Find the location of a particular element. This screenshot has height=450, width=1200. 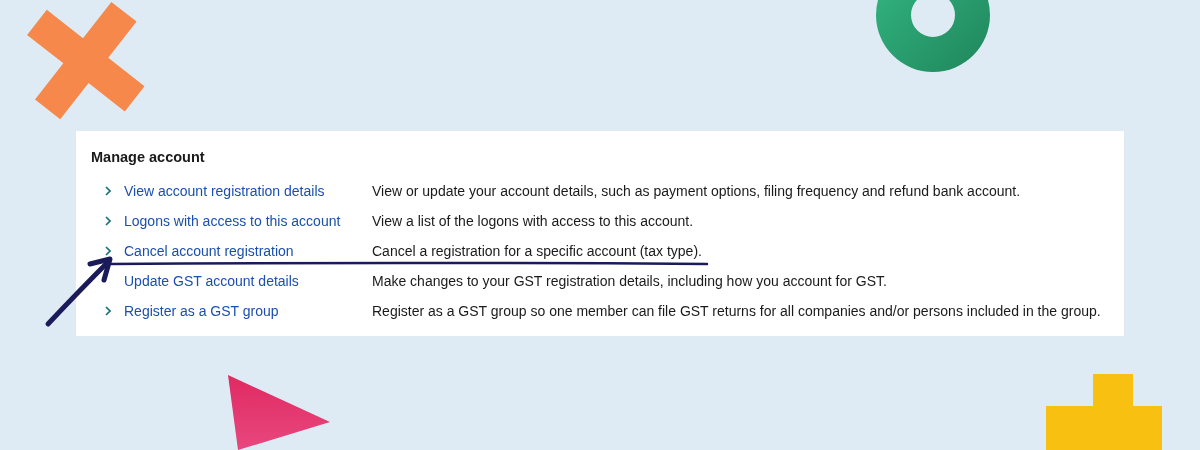

link: View account registration details is located at coordinates (248, 191).